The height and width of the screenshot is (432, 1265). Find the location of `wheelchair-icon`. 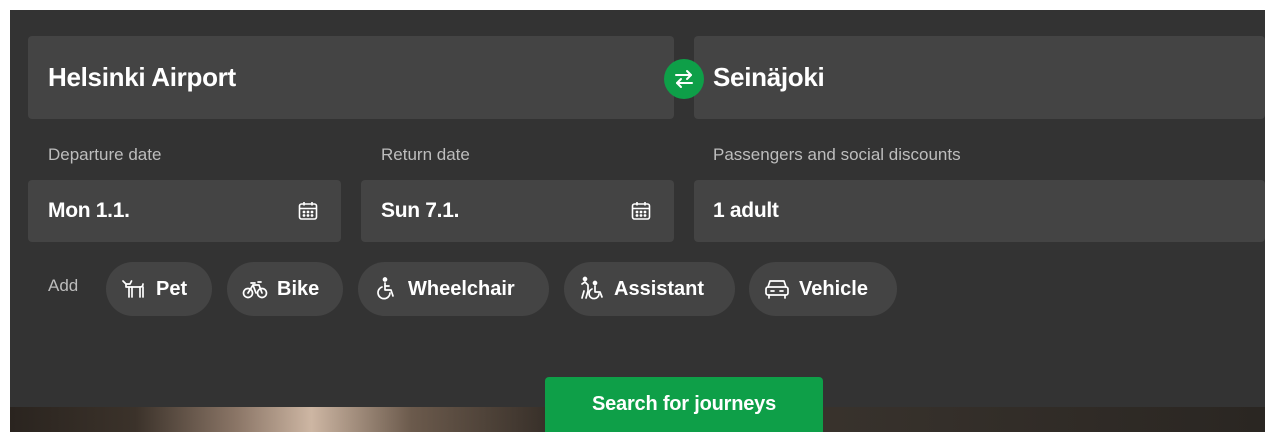

wheelchair-icon is located at coordinates (385, 288).